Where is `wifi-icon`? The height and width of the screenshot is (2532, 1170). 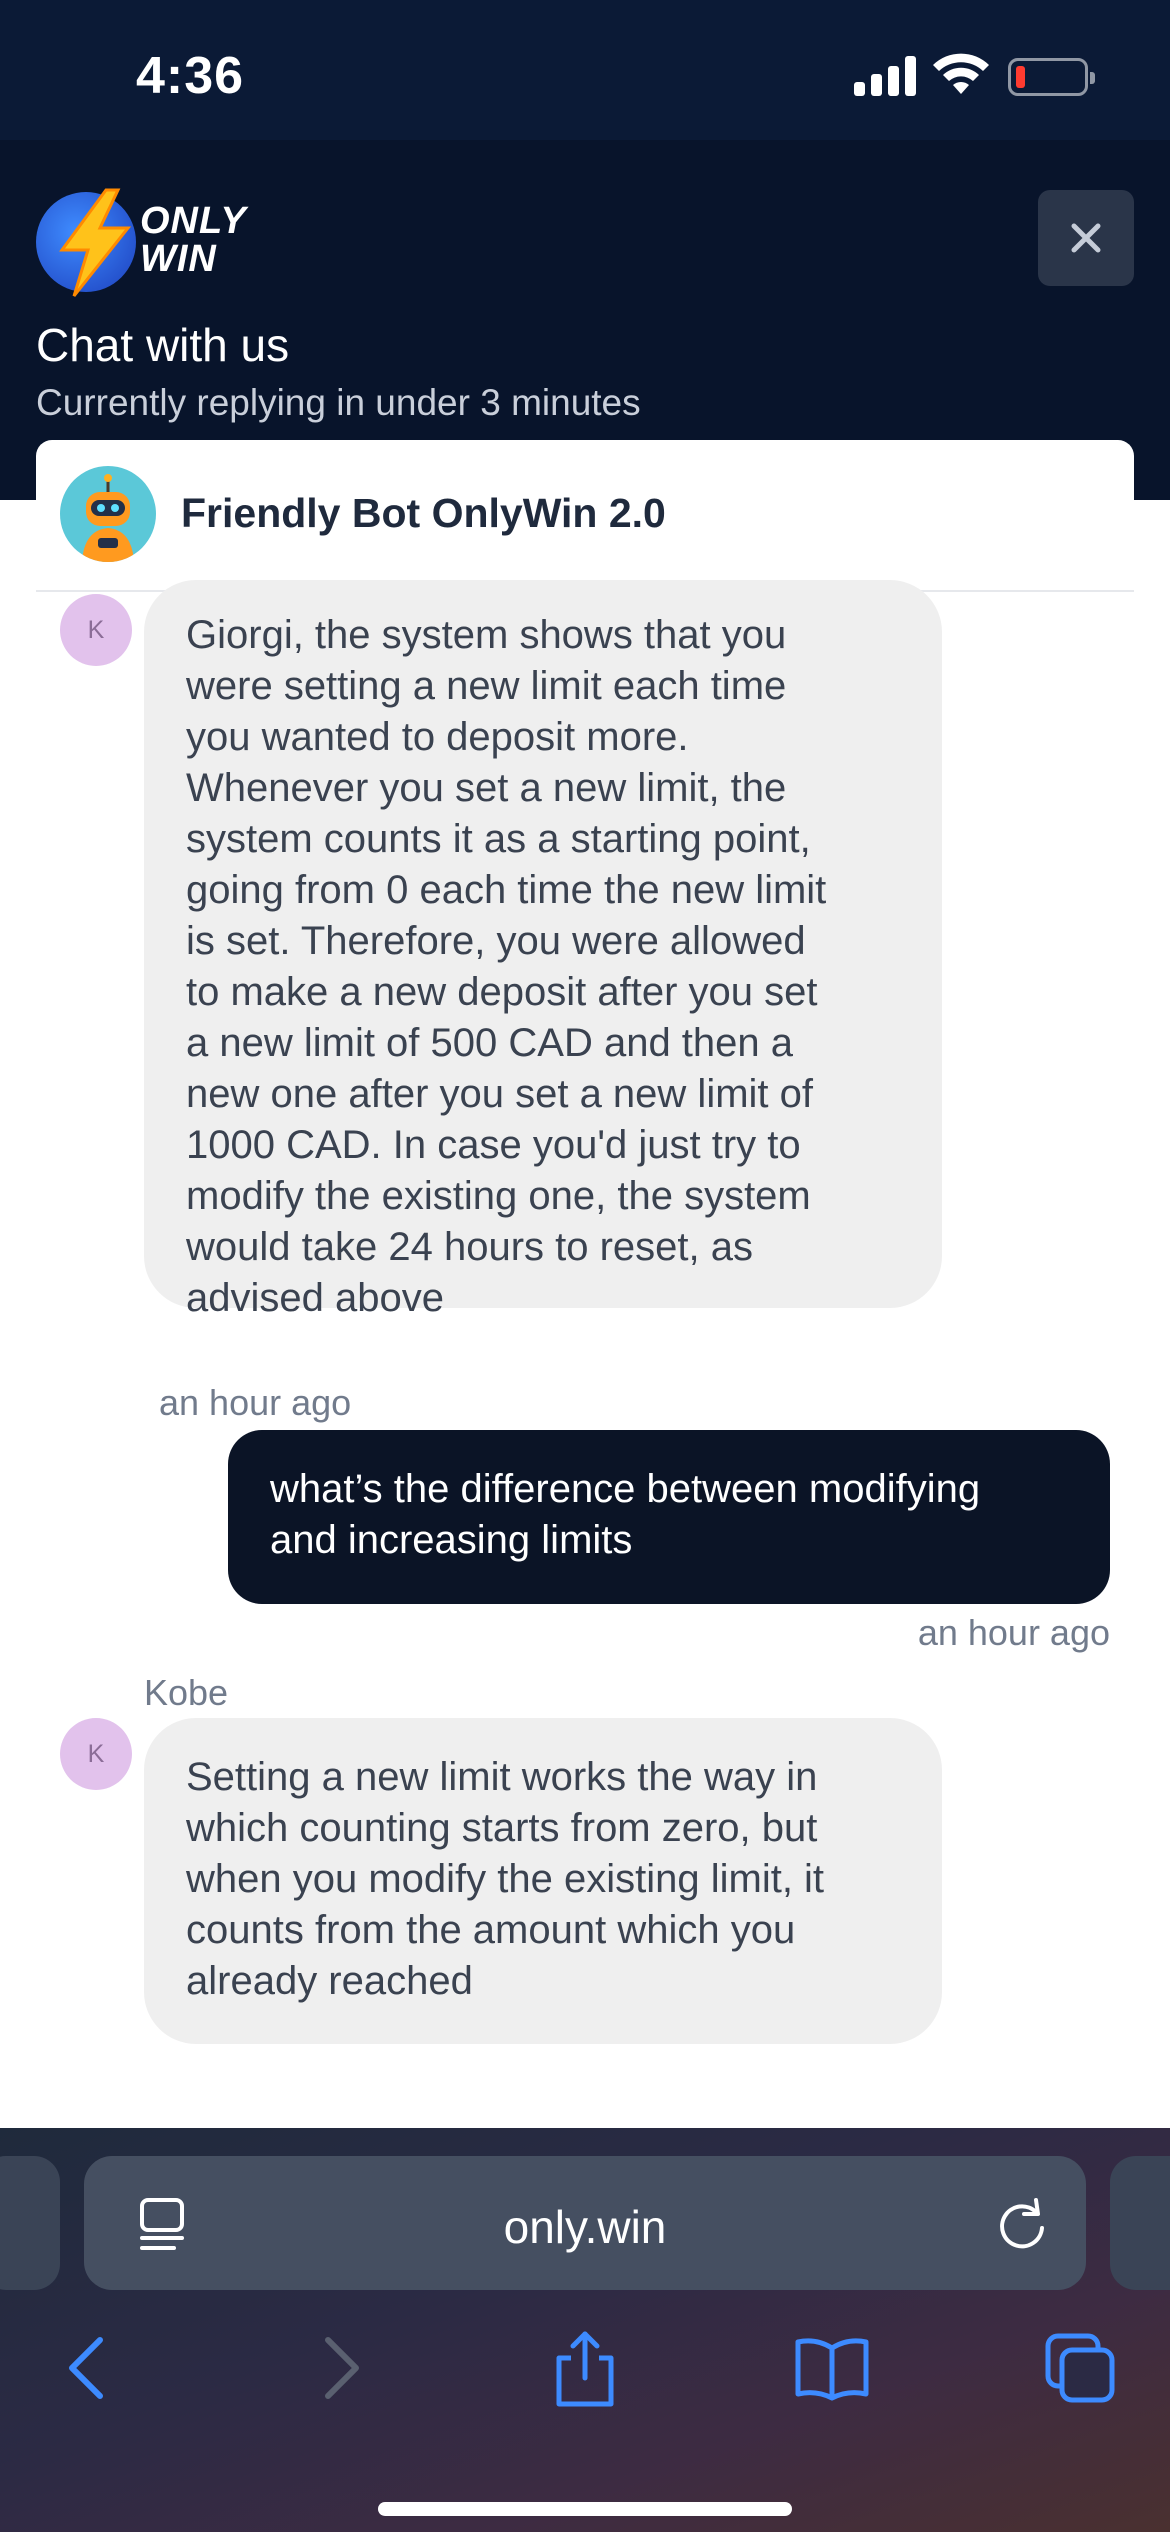
wifi-icon is located at coordinates (961, 73).